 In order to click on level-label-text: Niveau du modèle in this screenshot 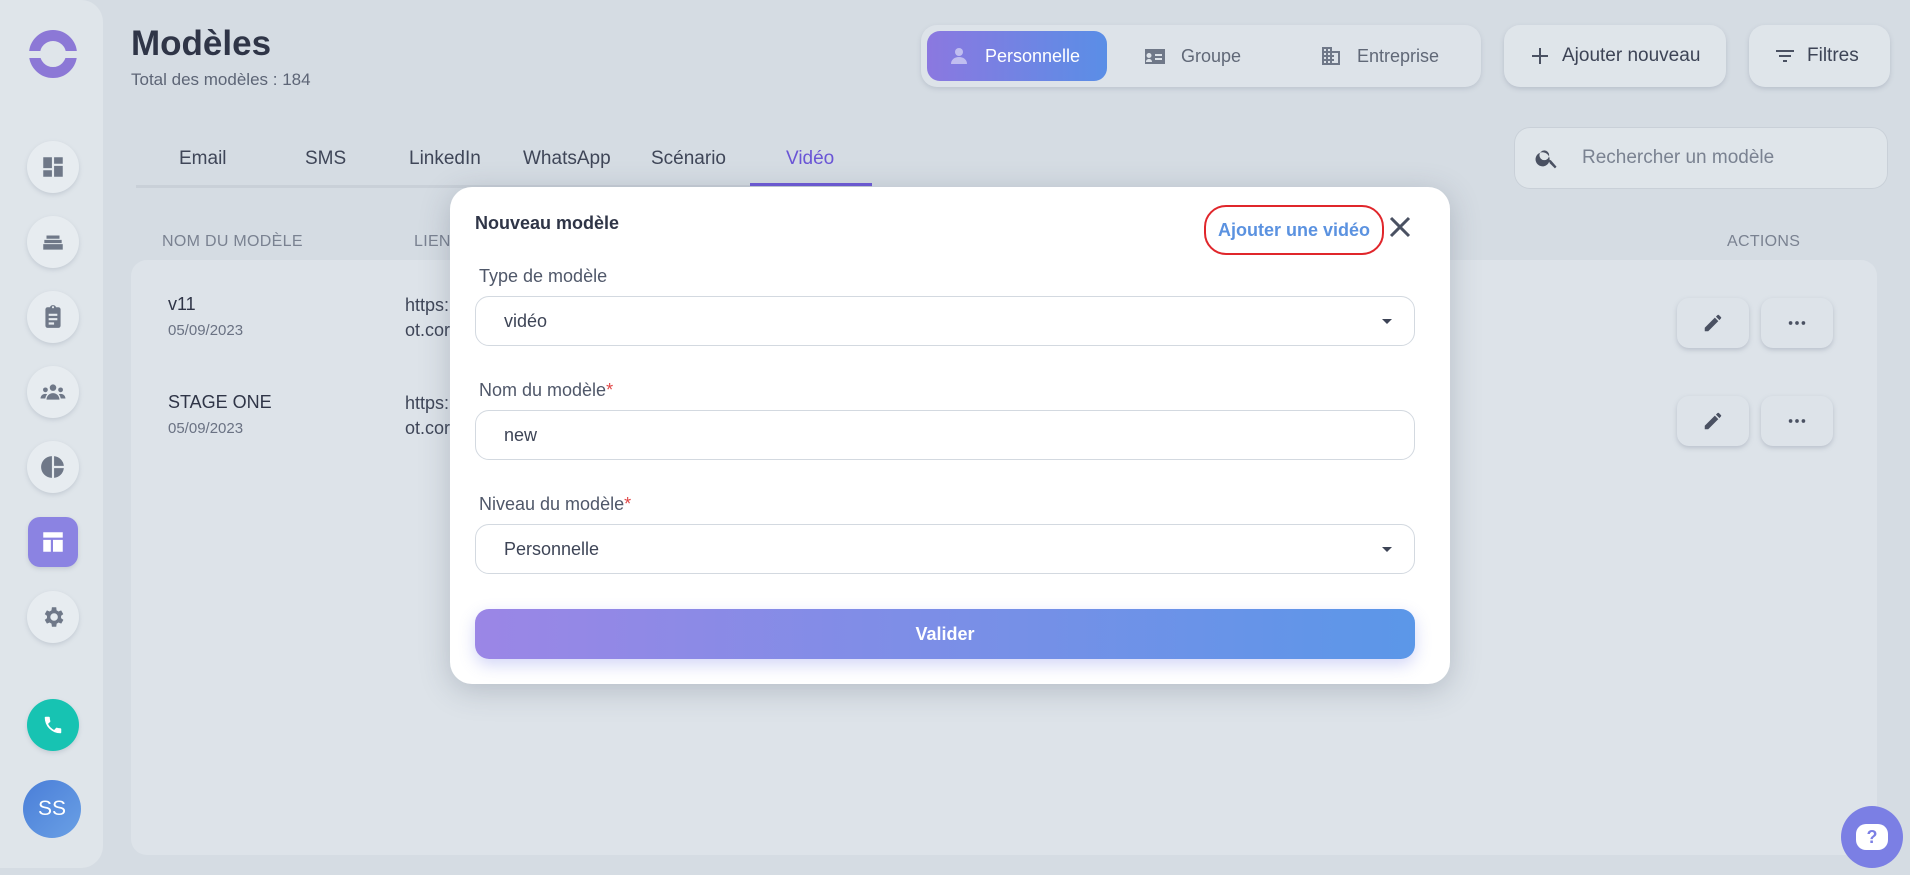, I will do `click(552, 504)`.